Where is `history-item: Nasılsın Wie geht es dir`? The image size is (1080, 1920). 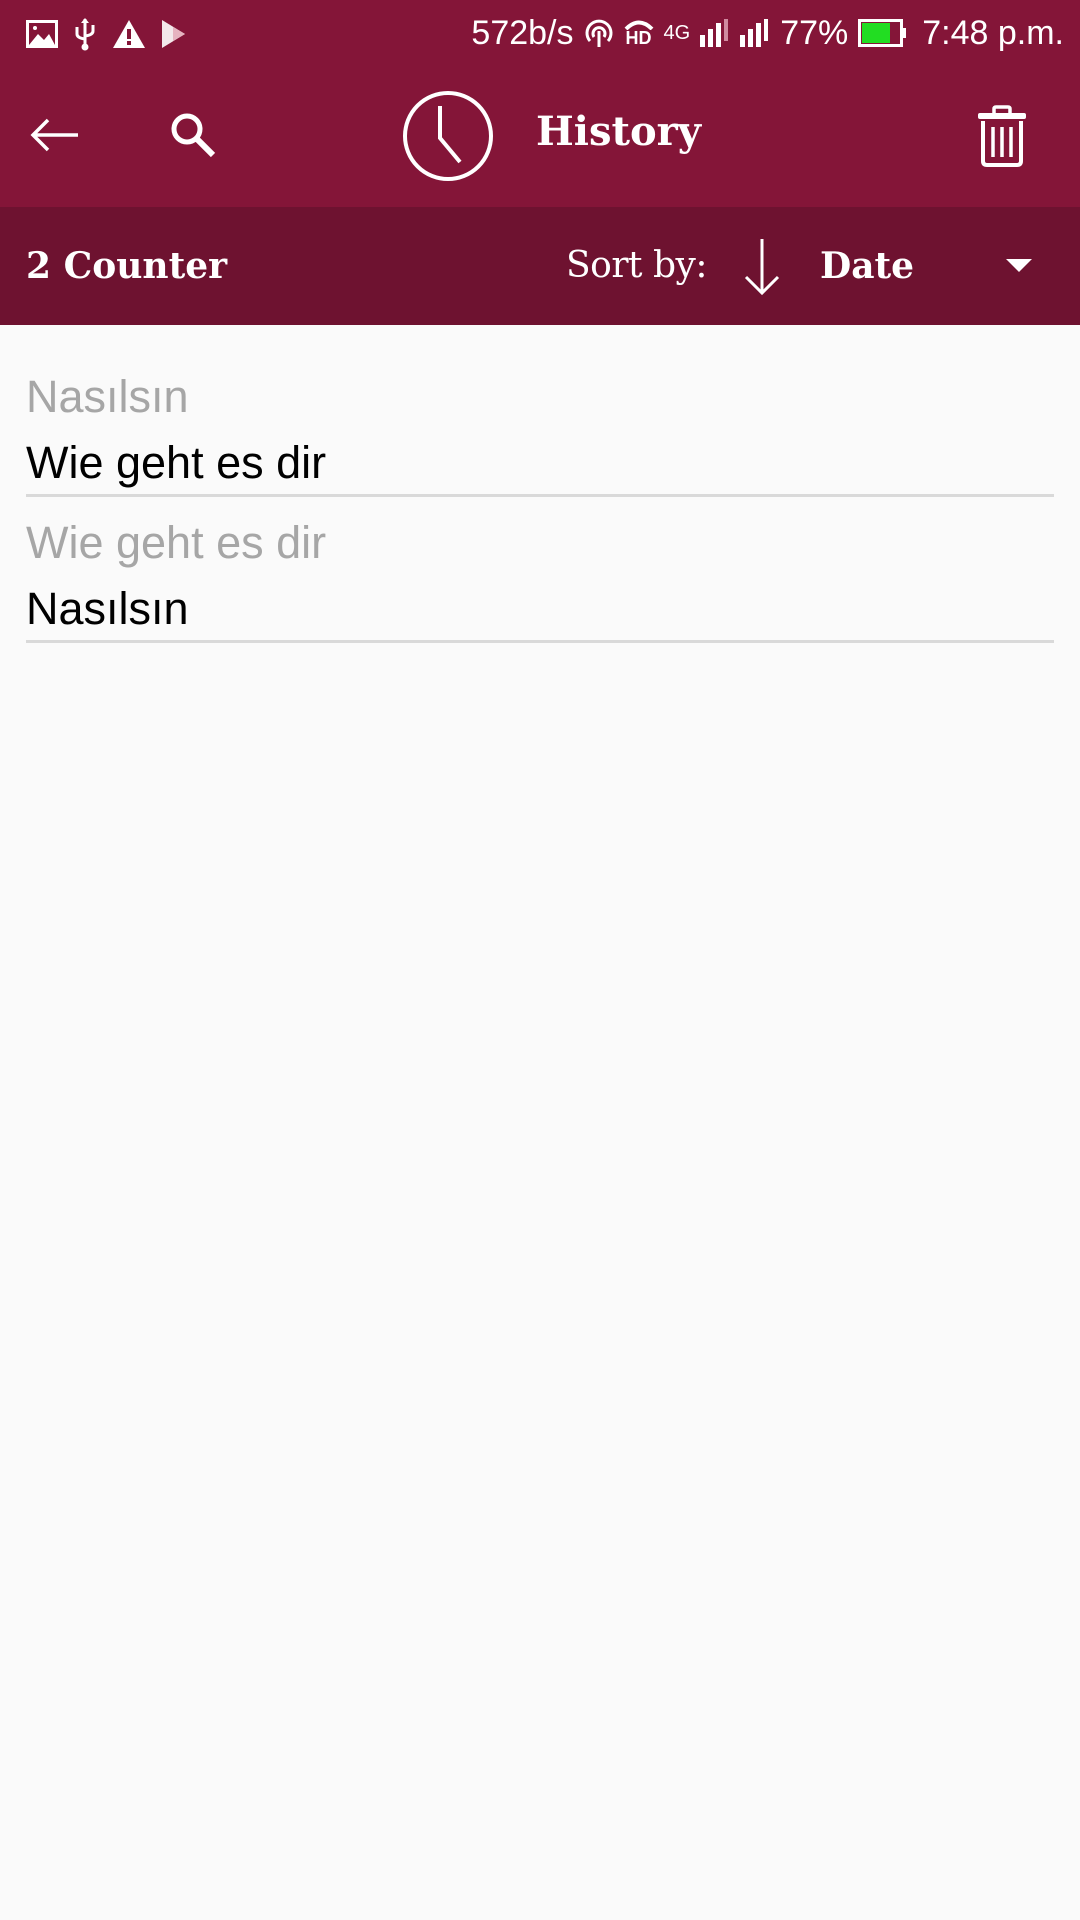 history-item: Nasılsın Wie geht es dir is located at coordinates (540, 411).